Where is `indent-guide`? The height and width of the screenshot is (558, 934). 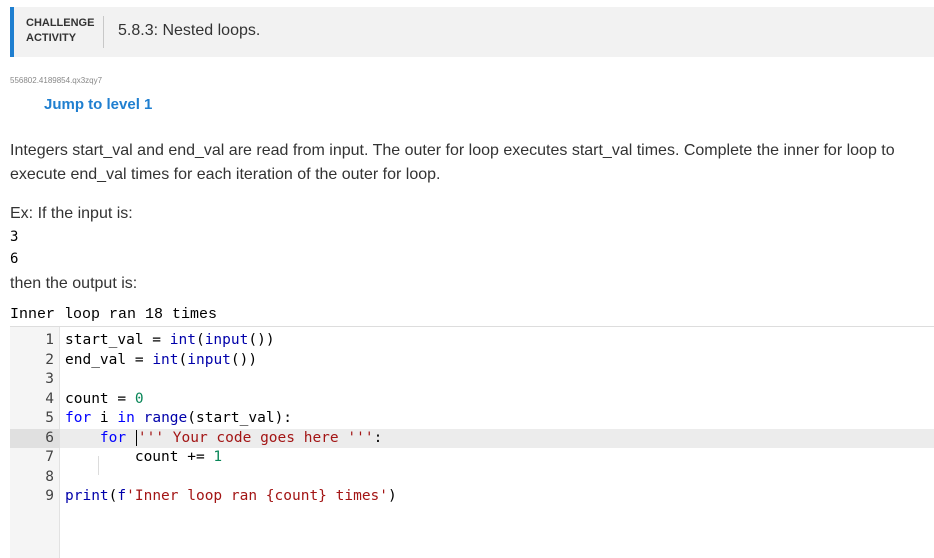
indent-guide is located at coordinates (98, 465).